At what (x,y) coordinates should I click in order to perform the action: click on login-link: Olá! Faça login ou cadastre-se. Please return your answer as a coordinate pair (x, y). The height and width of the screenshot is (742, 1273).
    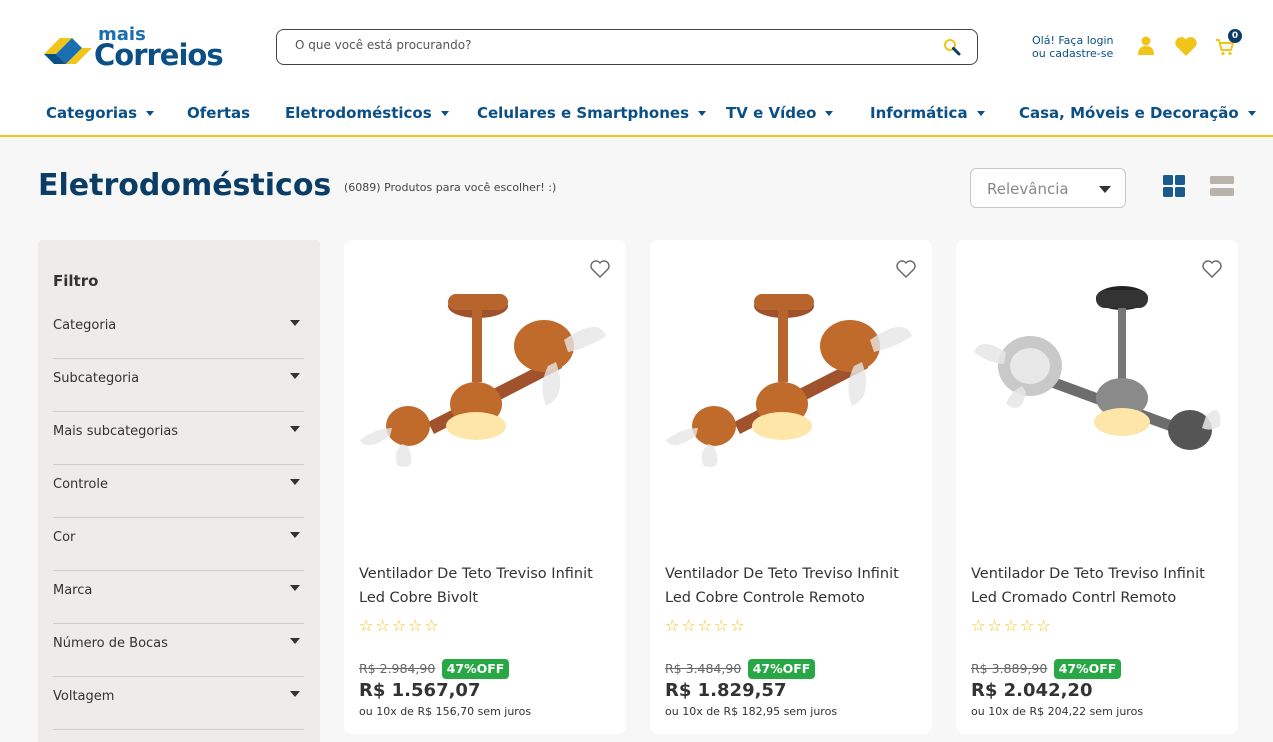
    Looking at the image, I should click on (1073, 47).